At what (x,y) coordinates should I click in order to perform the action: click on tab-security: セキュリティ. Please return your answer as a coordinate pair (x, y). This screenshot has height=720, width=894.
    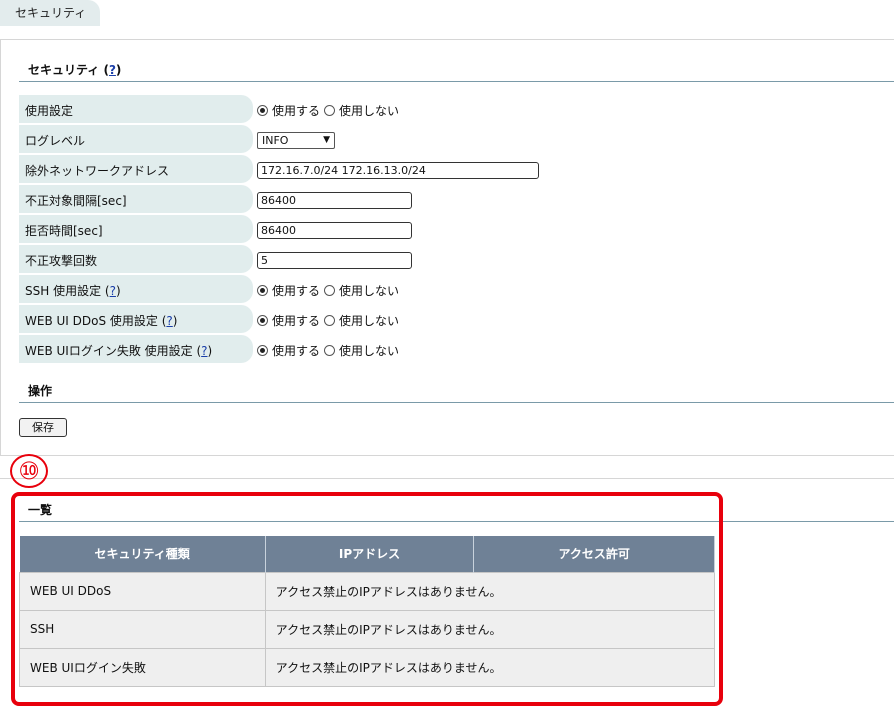
    Looking at the image, I should click on (50, 13).